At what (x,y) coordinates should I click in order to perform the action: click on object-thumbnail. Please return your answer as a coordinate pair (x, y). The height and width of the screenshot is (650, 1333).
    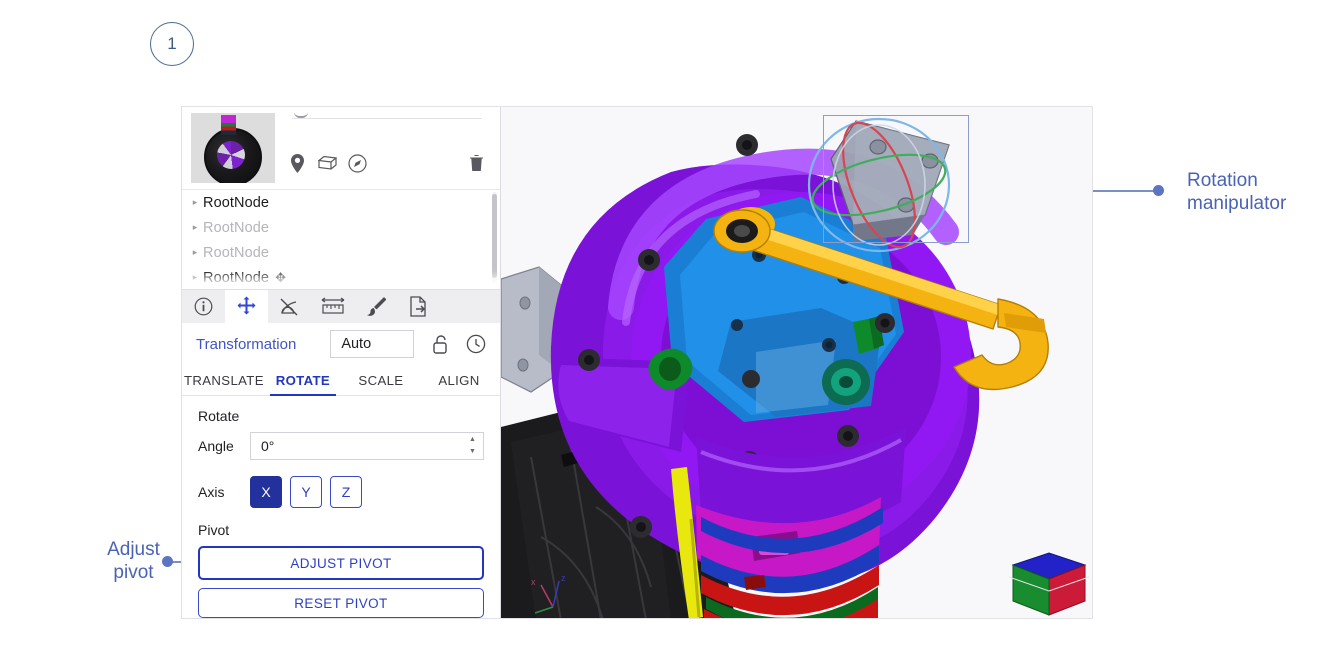
    Looking at the image, I should click on (233, 148).